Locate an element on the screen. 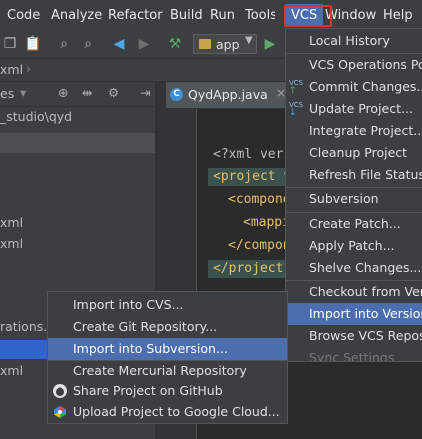 Image resolution: width=422 pixels, height=439 pixels. menu-item-share-on-github: Share Project on GitHub is located at coordinates (167, 391).